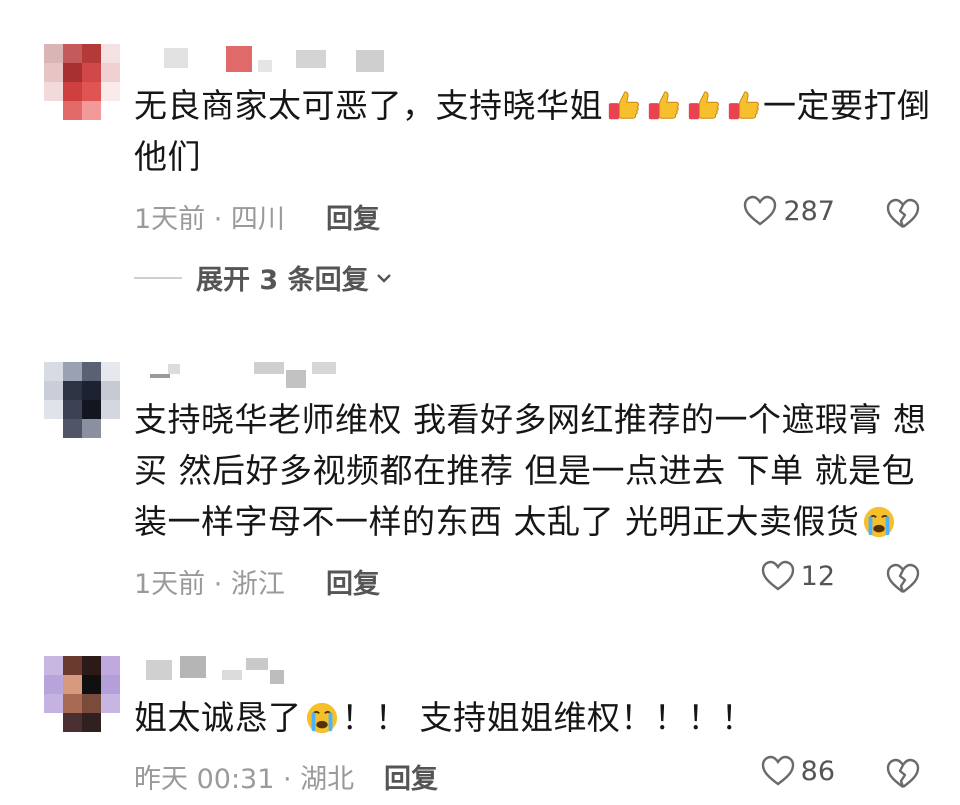 This screenshot has height=805, width=960. What do you see at coordinates (218, 717) in the screenshot?
I see `comment-text-part1: 姐太诚恳了` at bounding box center [218, 717].